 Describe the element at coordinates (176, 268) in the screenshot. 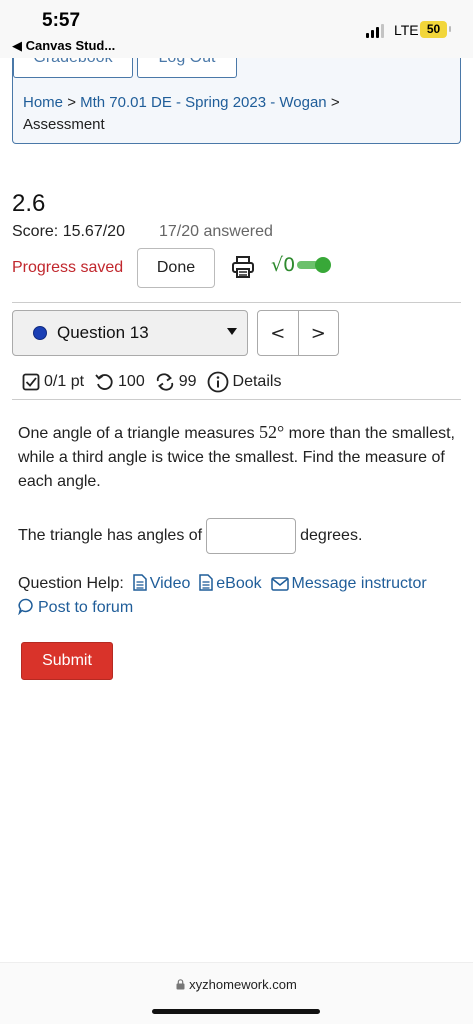

I see `done-button: Done` at that location.